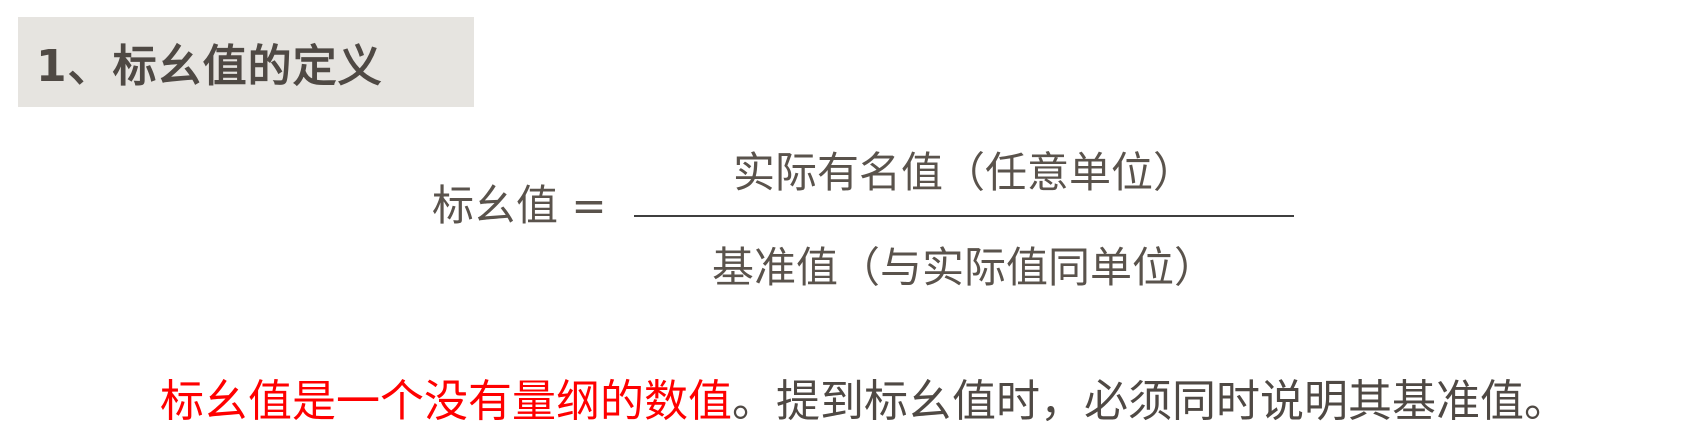  Describe the element at coordinates (963, 267) in the screenshot. I see `formula-denominator: 基准值（与实际值同单位）` at that location.